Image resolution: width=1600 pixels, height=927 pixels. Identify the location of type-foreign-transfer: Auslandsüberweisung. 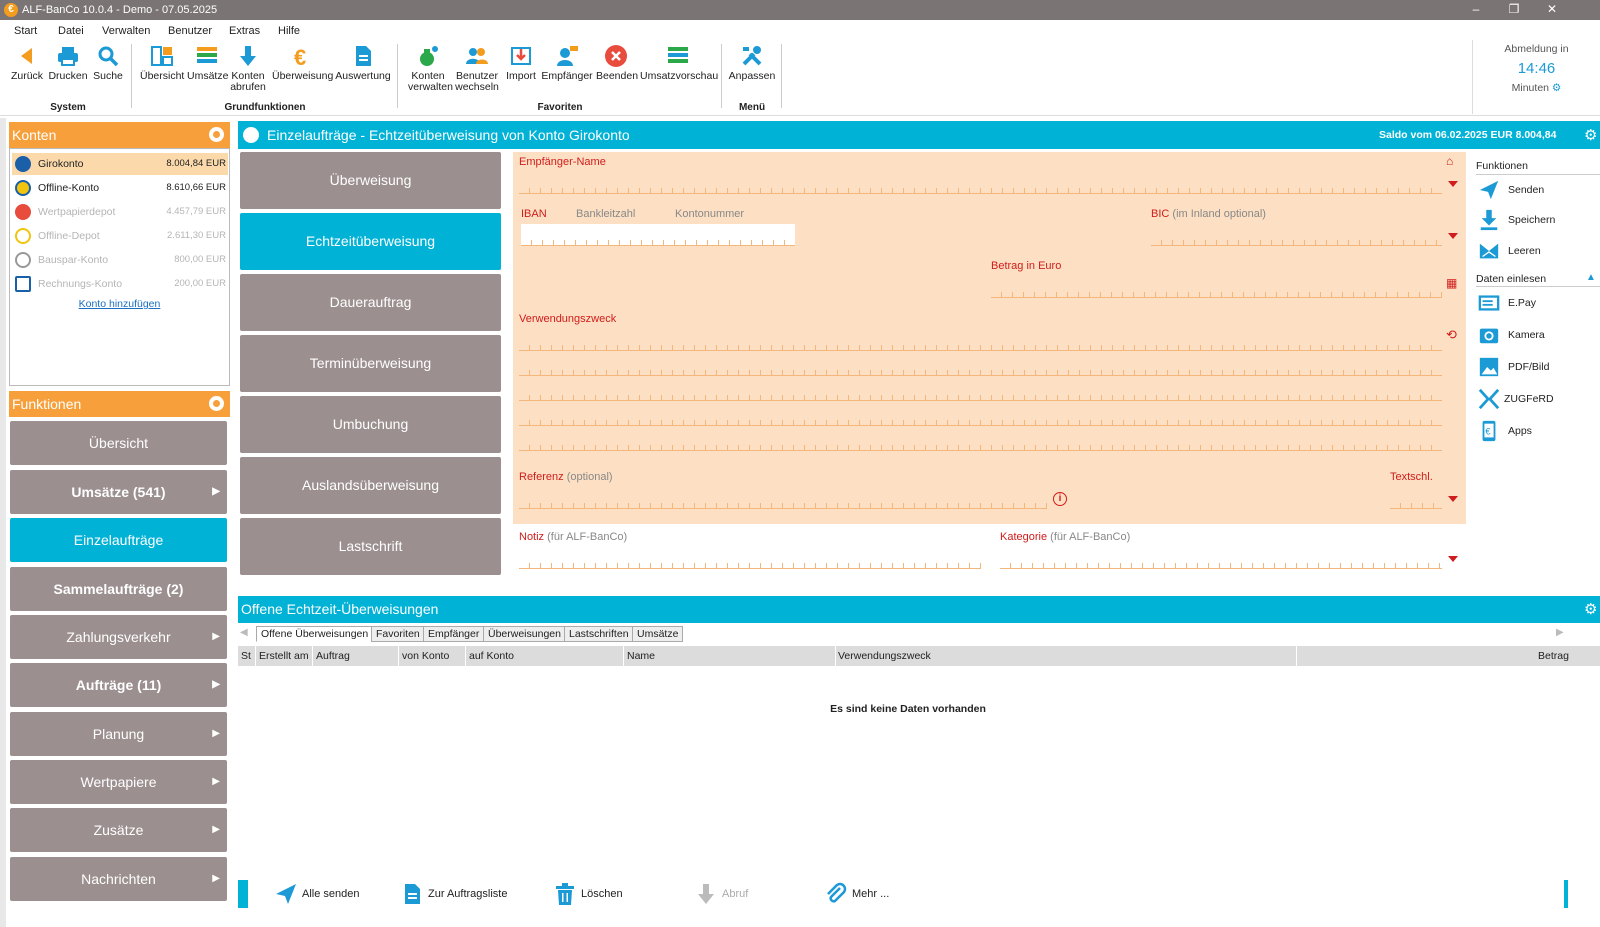
(370, 485).